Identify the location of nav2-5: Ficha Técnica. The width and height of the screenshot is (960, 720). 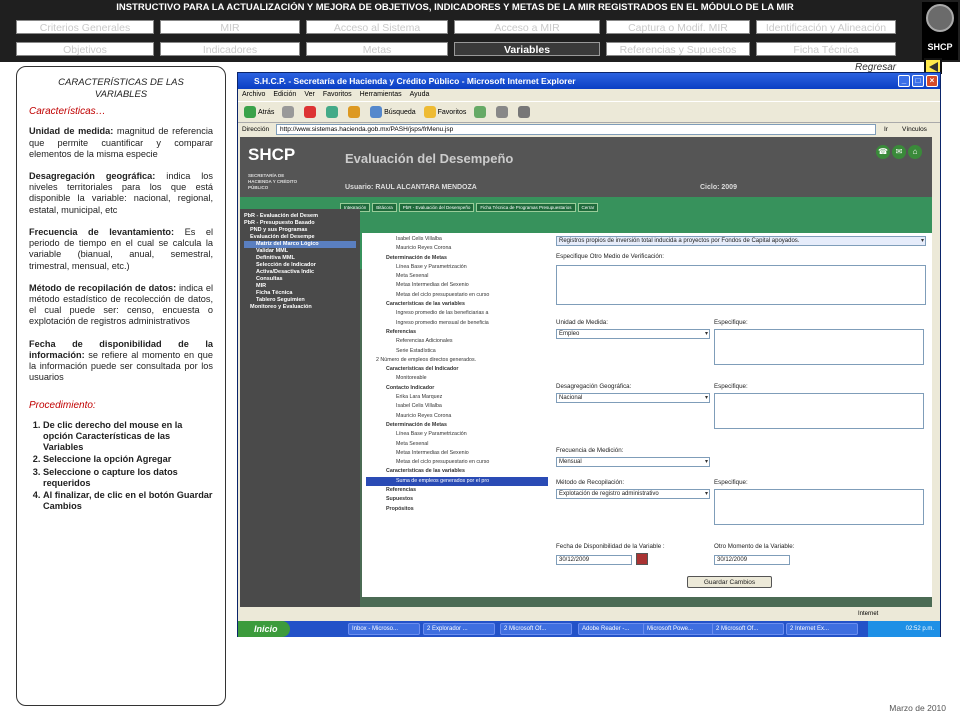
(826, 49).